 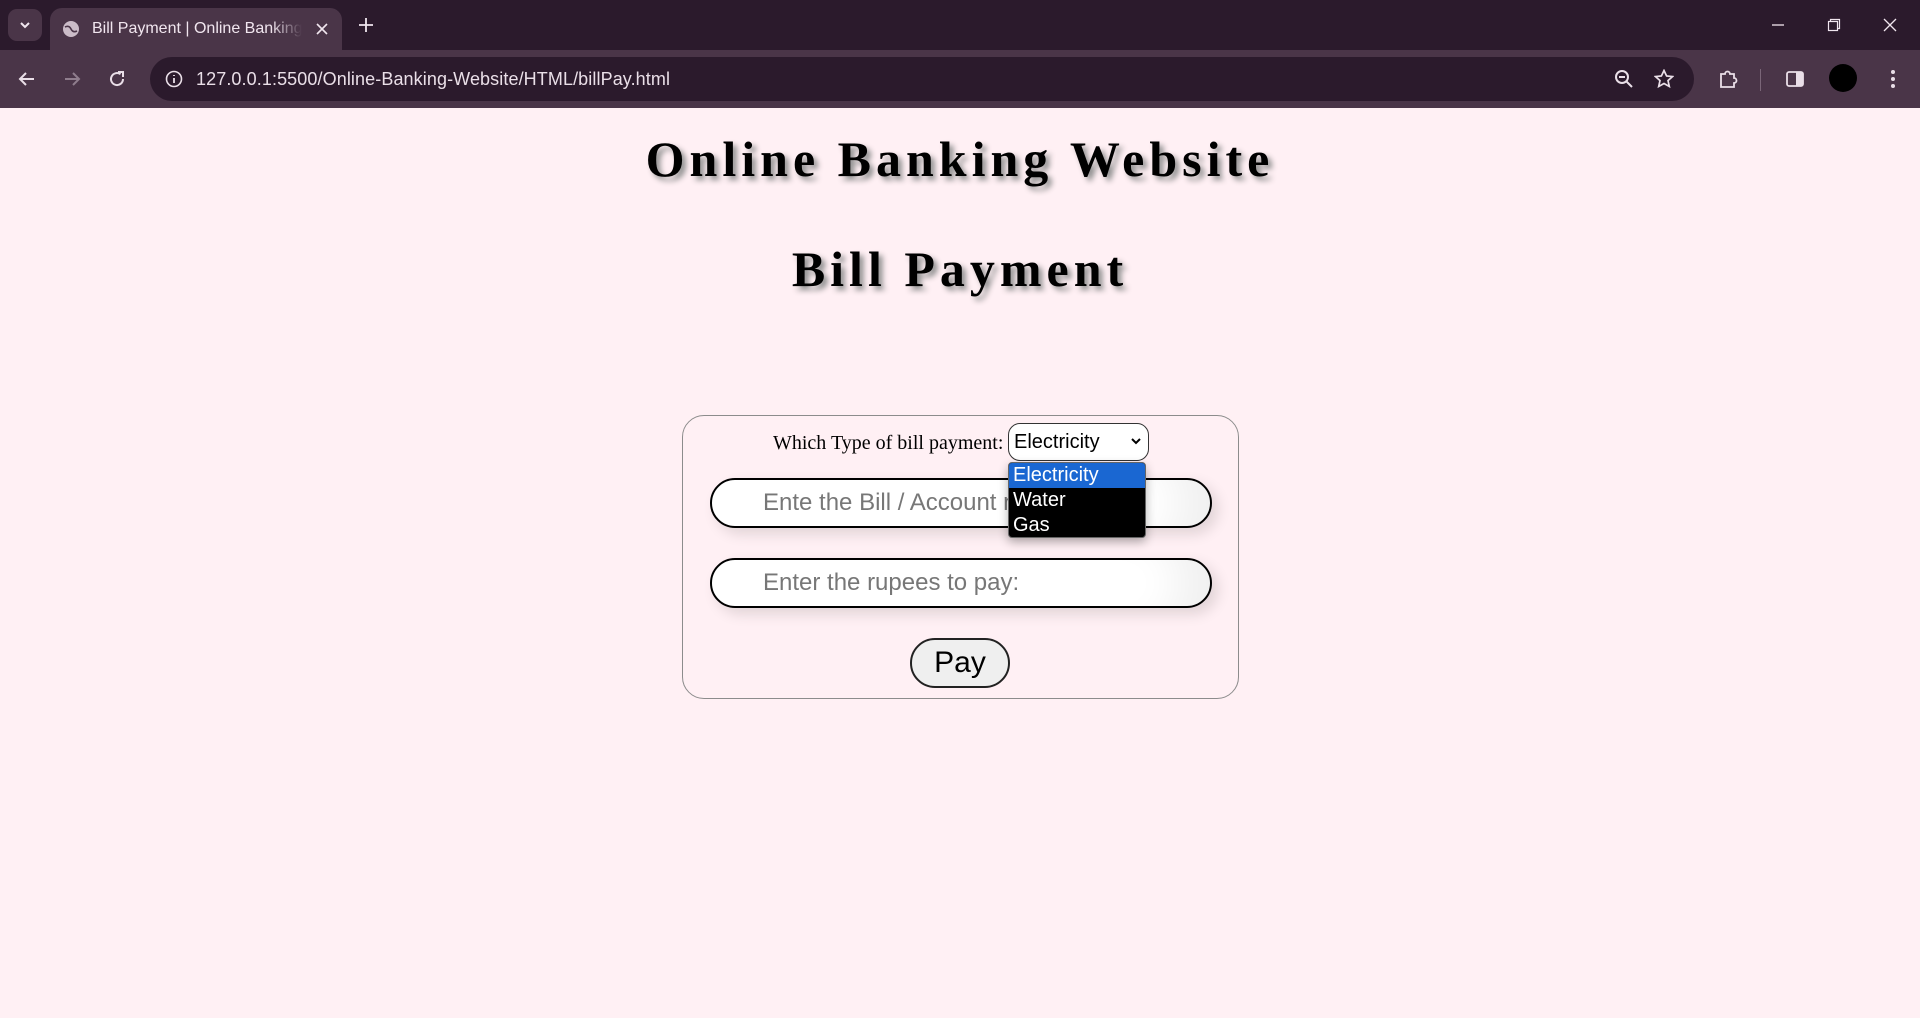 I want to click on profile-avatar, so click(x=1843, y=78).